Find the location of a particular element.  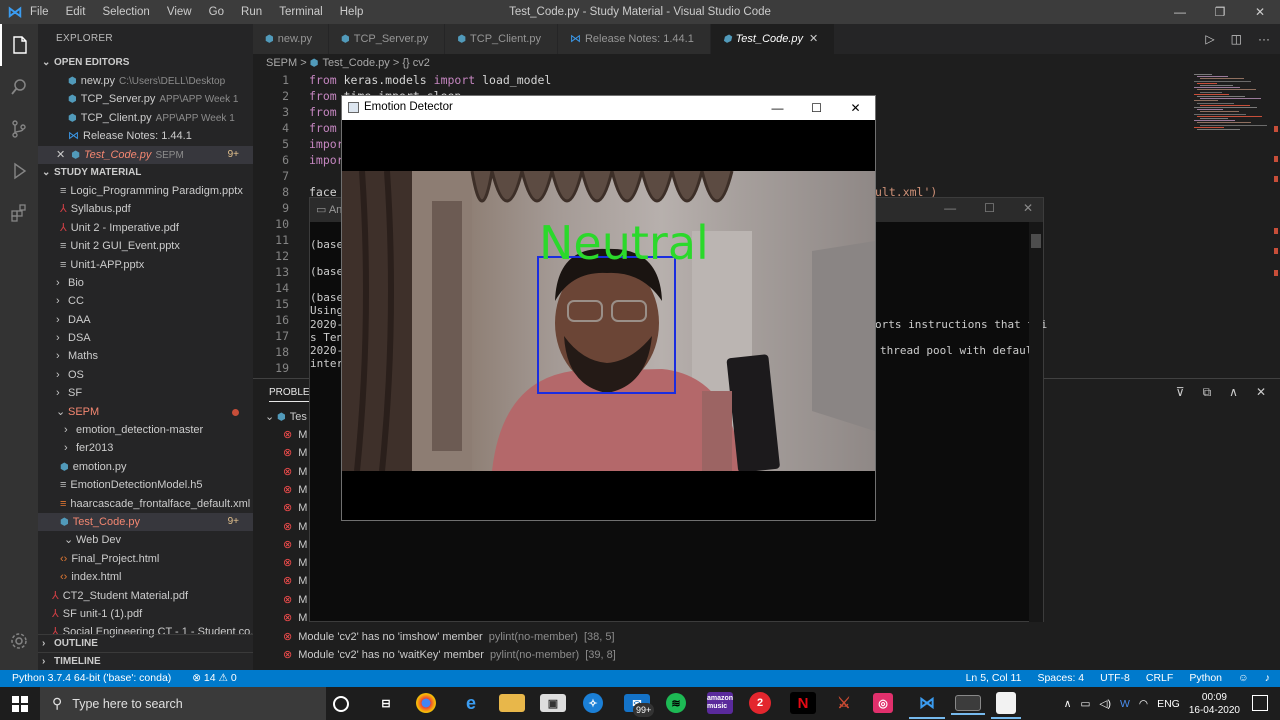

folder-item: › DSA is located at coordinates (145, 338).